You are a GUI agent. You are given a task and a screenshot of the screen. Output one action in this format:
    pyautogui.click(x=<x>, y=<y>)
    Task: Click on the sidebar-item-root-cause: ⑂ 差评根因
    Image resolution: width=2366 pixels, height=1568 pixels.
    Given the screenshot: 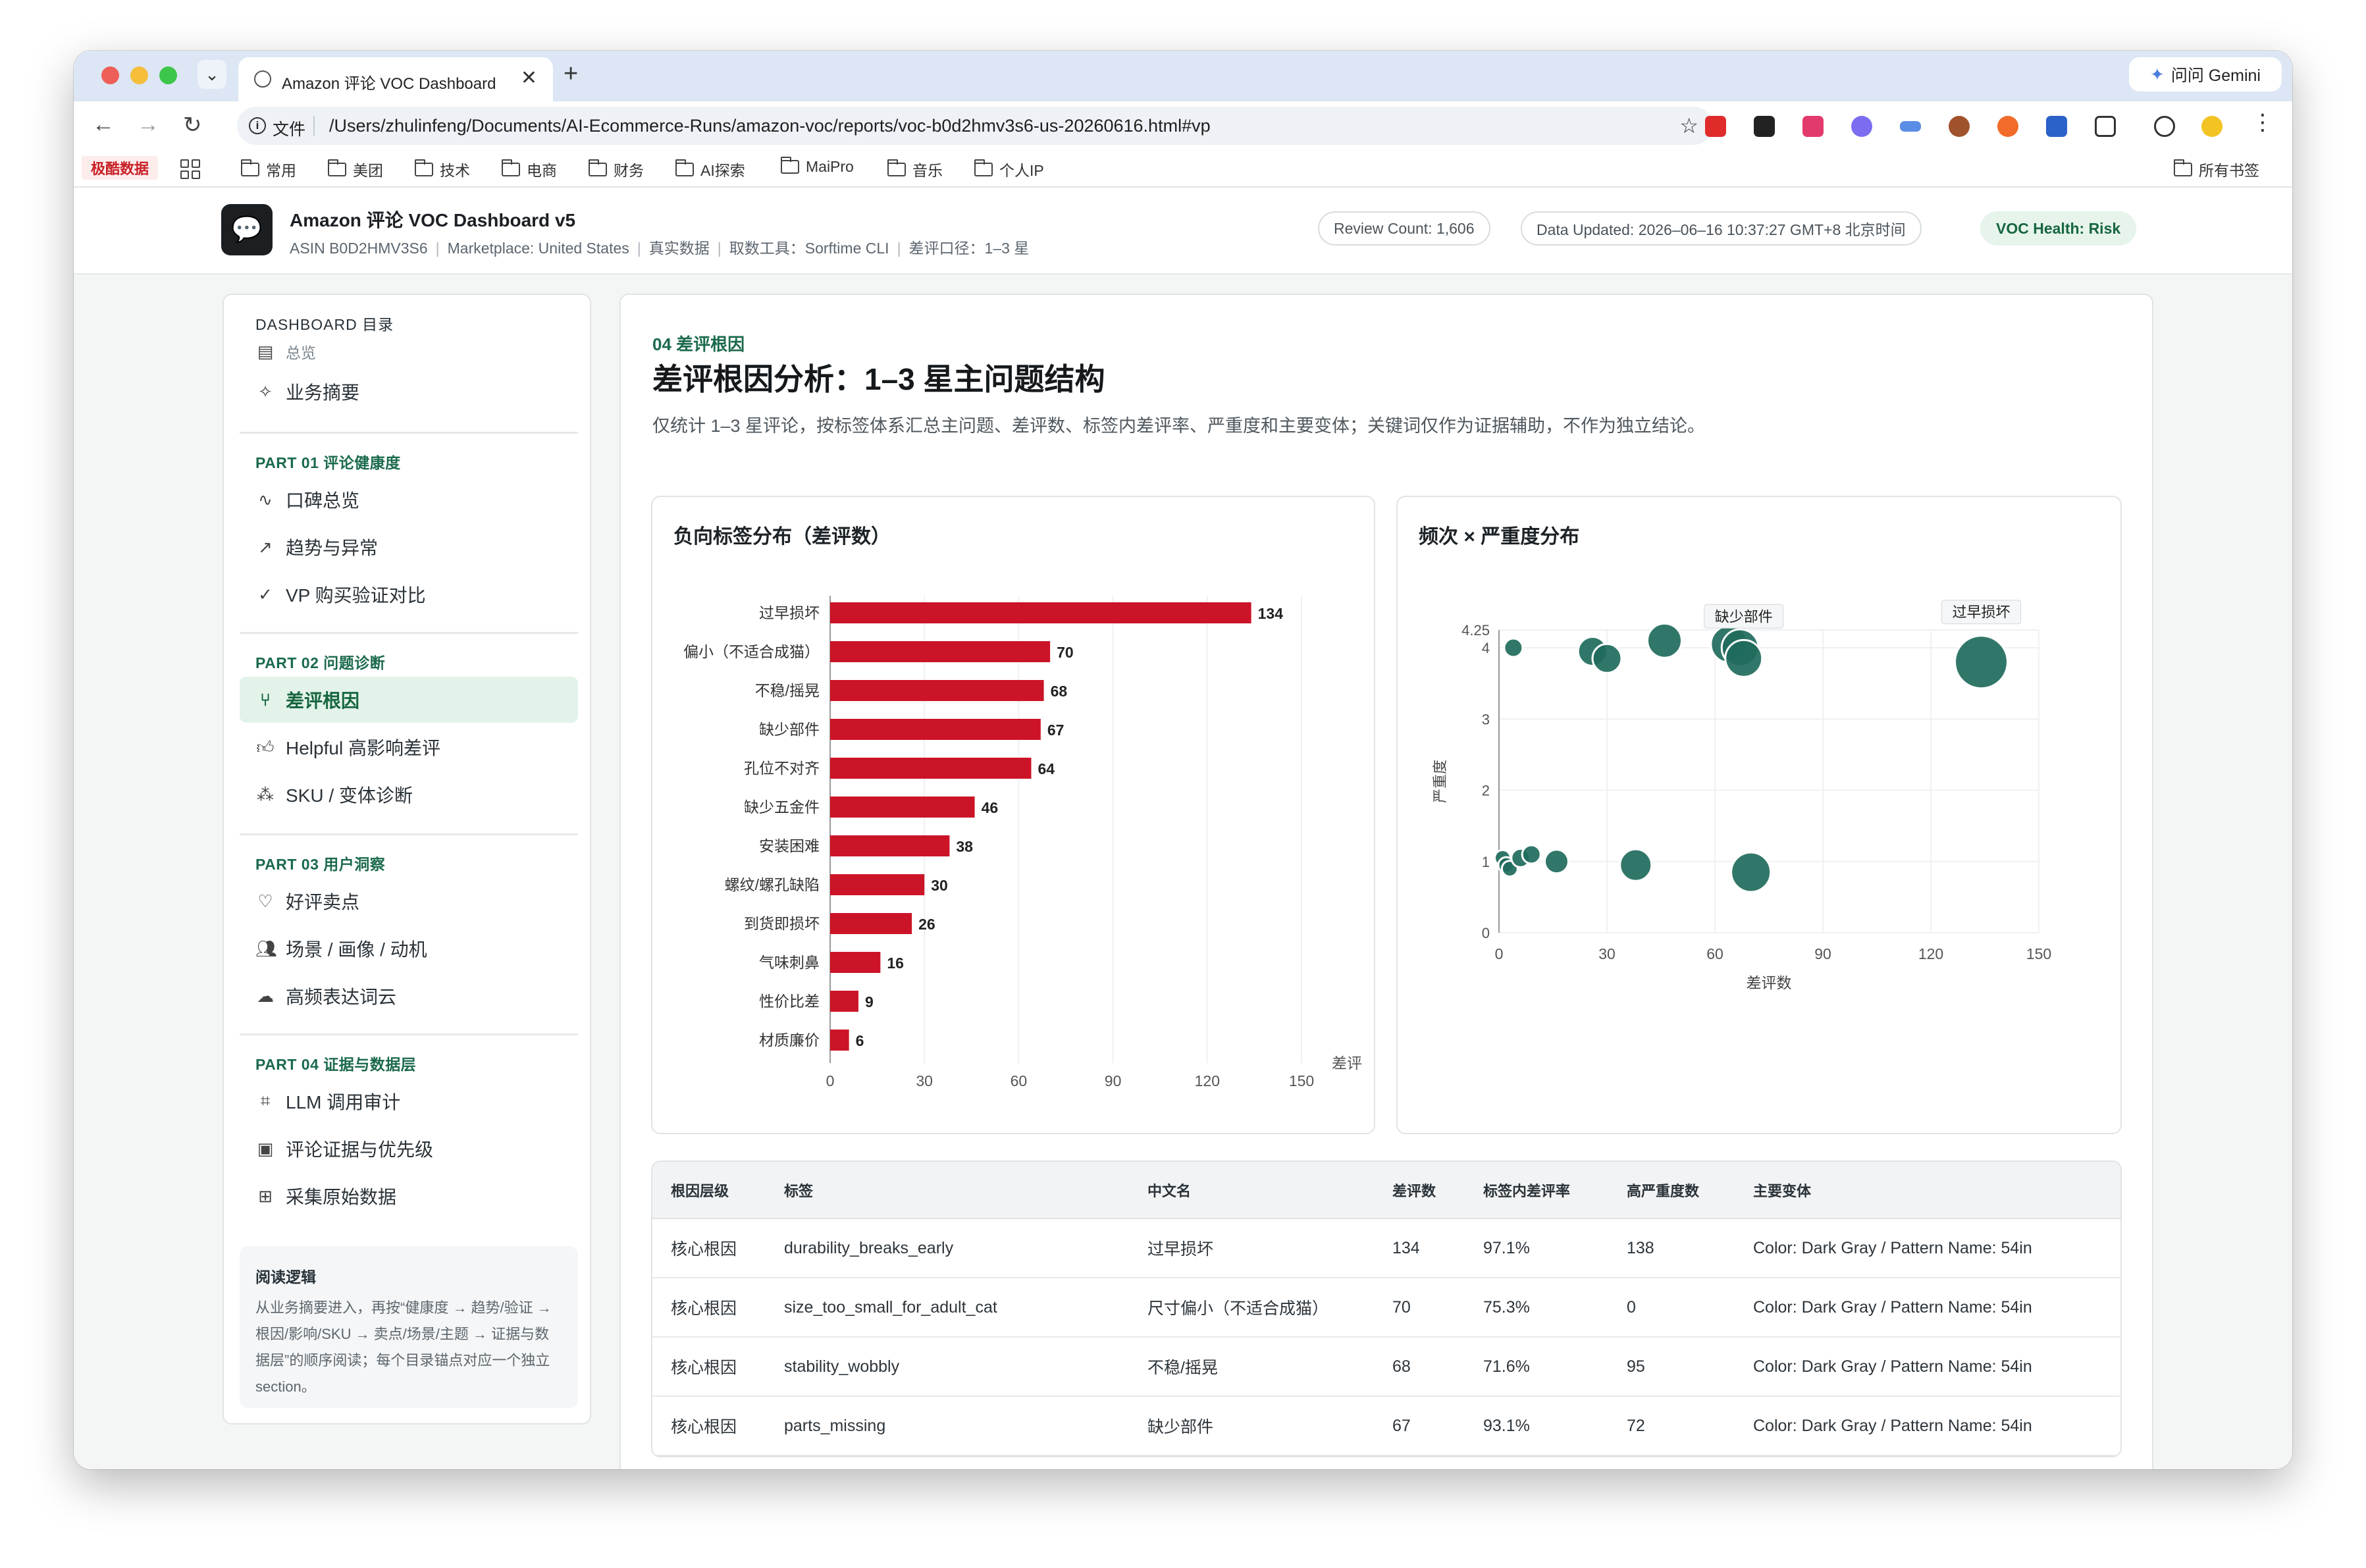 What is the action you would take?
    pyautogui.click(x=409, y=700)
    